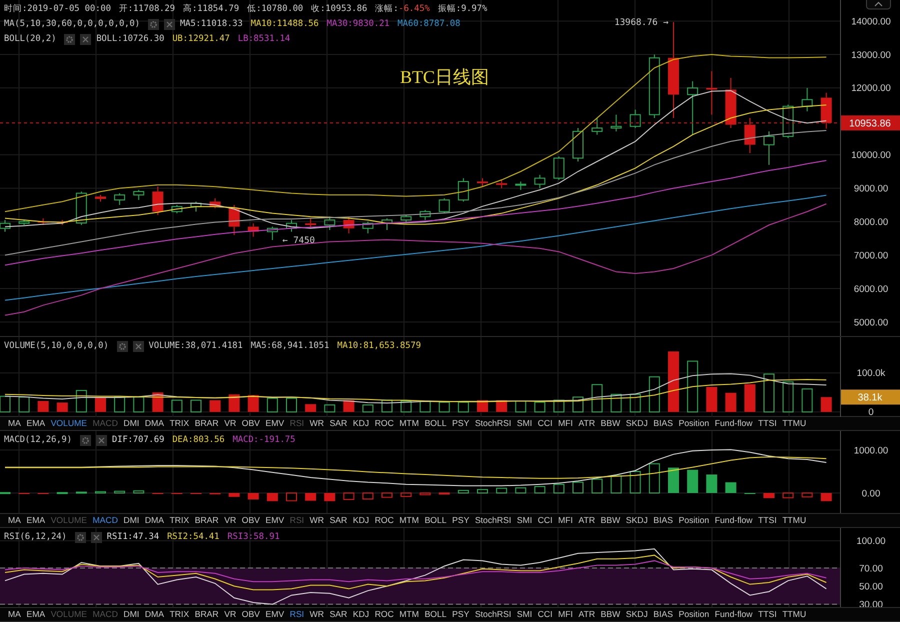 The width and height of the screenshot is (900, 622). I want to click on indicator-tab: VOLUME, so click(68, 423).